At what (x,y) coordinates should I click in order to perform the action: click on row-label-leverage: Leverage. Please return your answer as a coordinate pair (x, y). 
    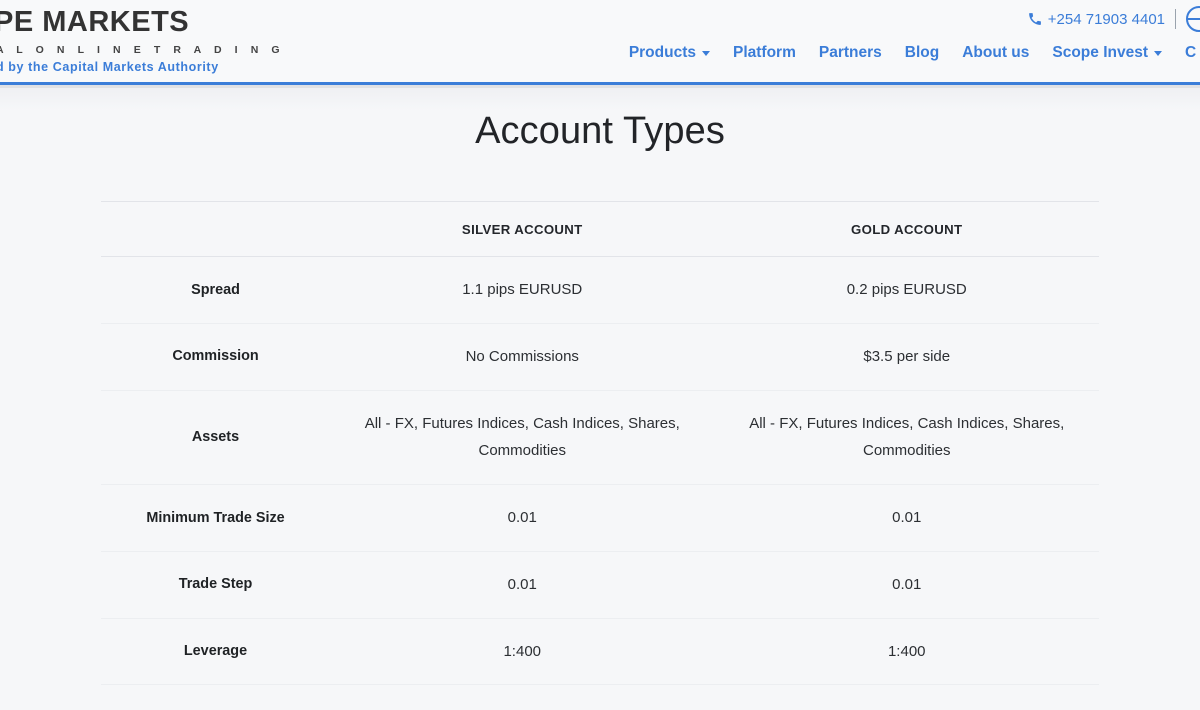
    Looking at the image, I should click on (215, 652).